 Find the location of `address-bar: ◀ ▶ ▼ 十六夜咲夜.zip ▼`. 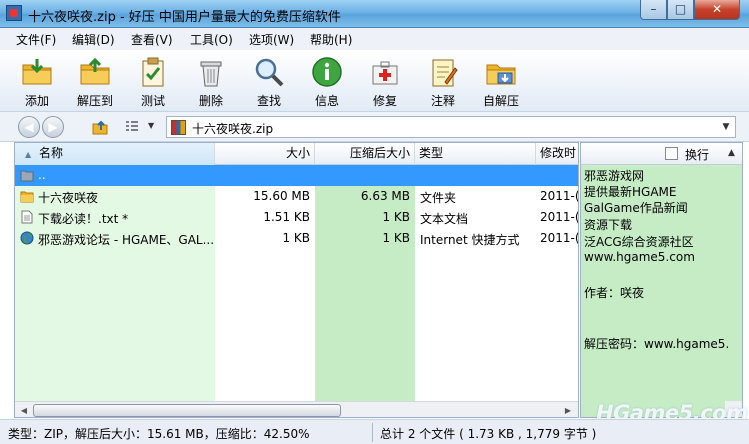

address-bar: ◀ ▶ ▼ 十六夜咲夜.zip ▼ is located at coordinates (374, 127).